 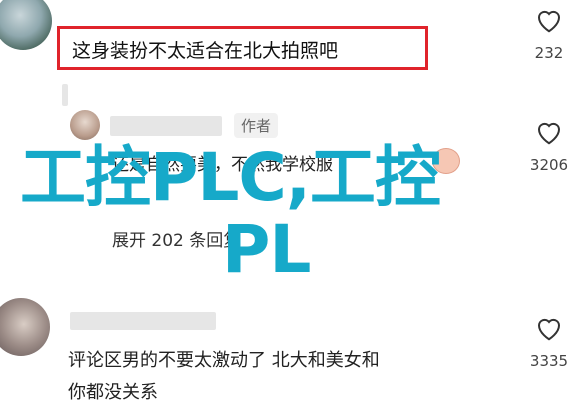 What do you see at coordinates (230, 177) in the screenshot?
I see `watermark-line-1: 工控PLC,工控` at bounding box center [230, 177].